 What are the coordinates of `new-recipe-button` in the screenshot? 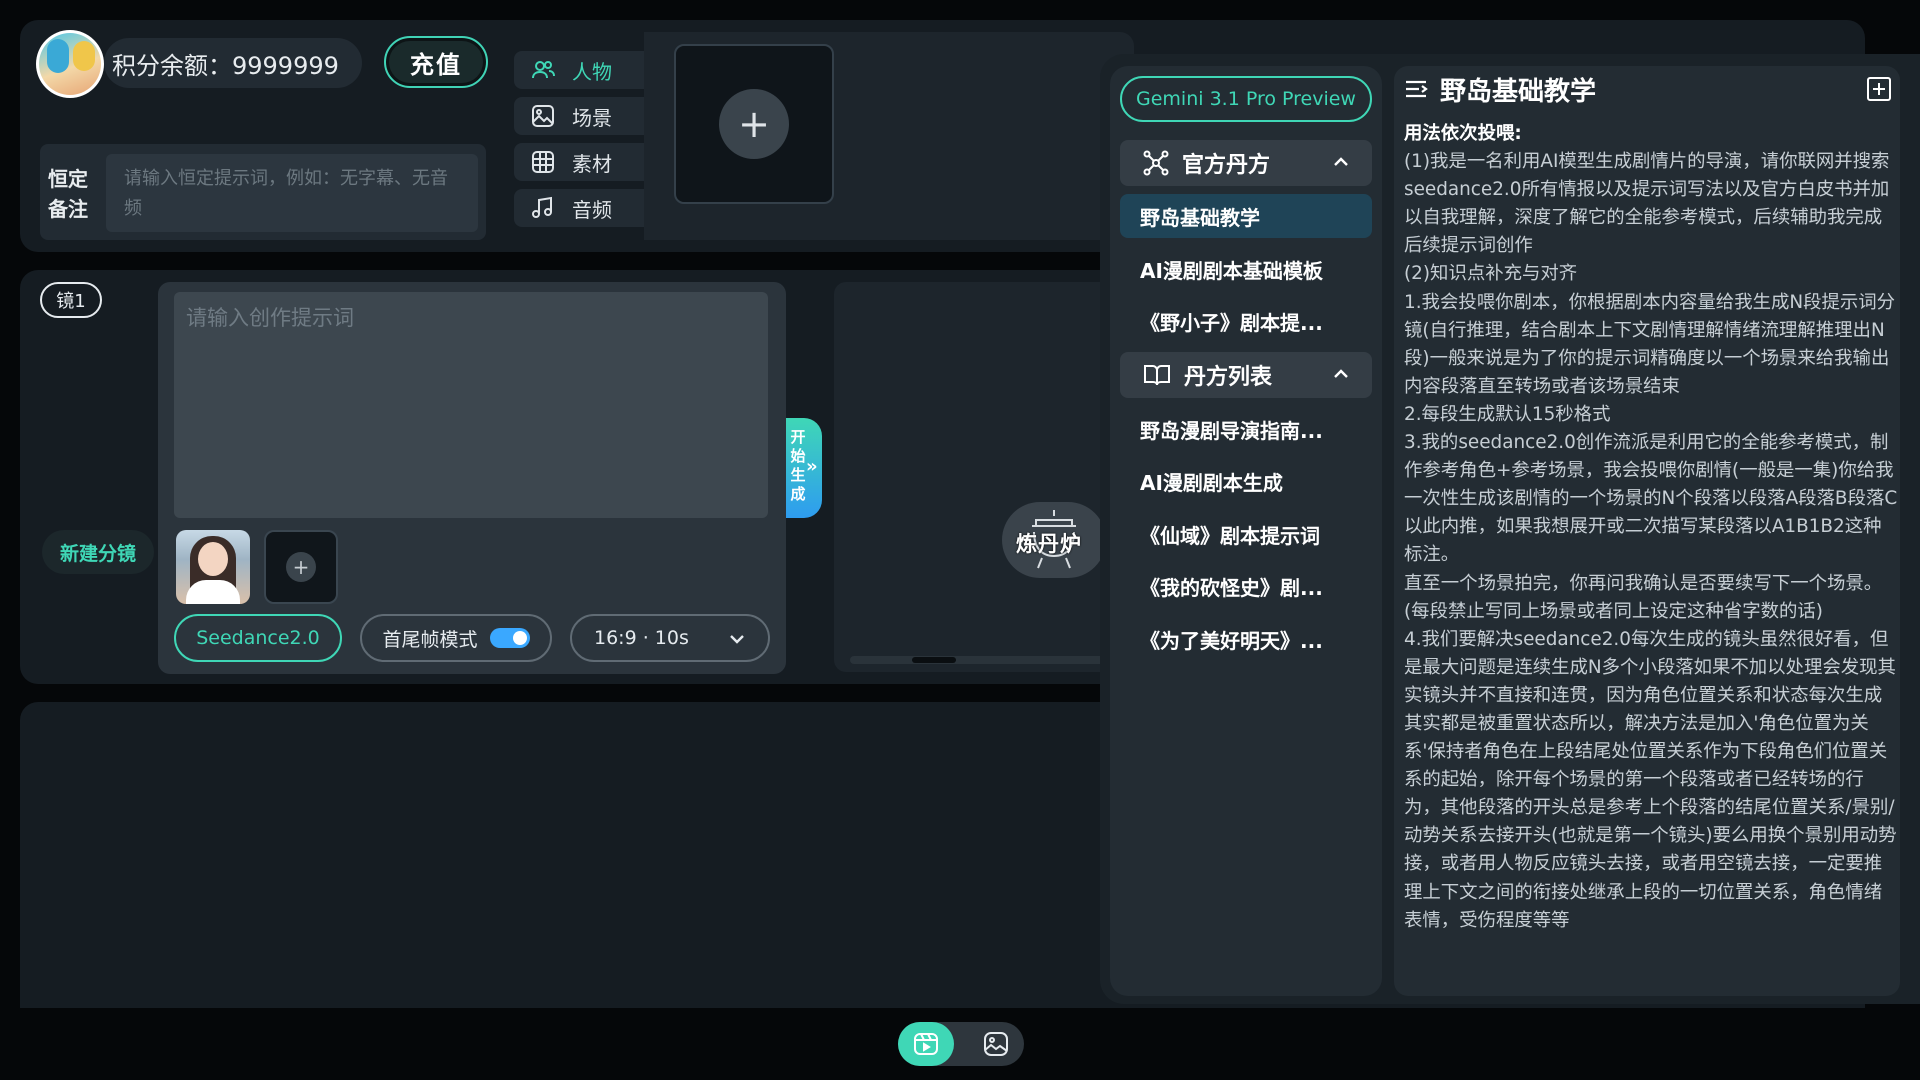 It's located at (1879, 89).